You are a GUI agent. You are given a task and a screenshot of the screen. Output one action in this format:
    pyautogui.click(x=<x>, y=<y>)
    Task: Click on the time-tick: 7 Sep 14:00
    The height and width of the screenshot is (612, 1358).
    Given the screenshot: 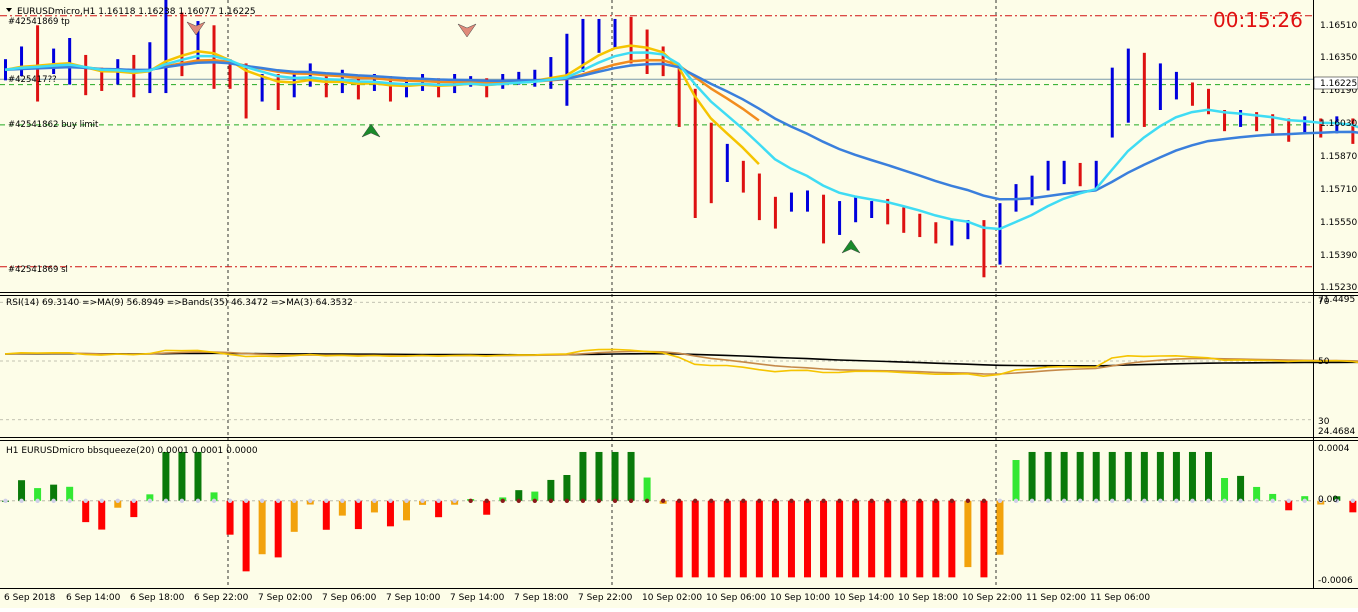 What is the action you would take?
    pyautogui.click(x=477, y=598)
    